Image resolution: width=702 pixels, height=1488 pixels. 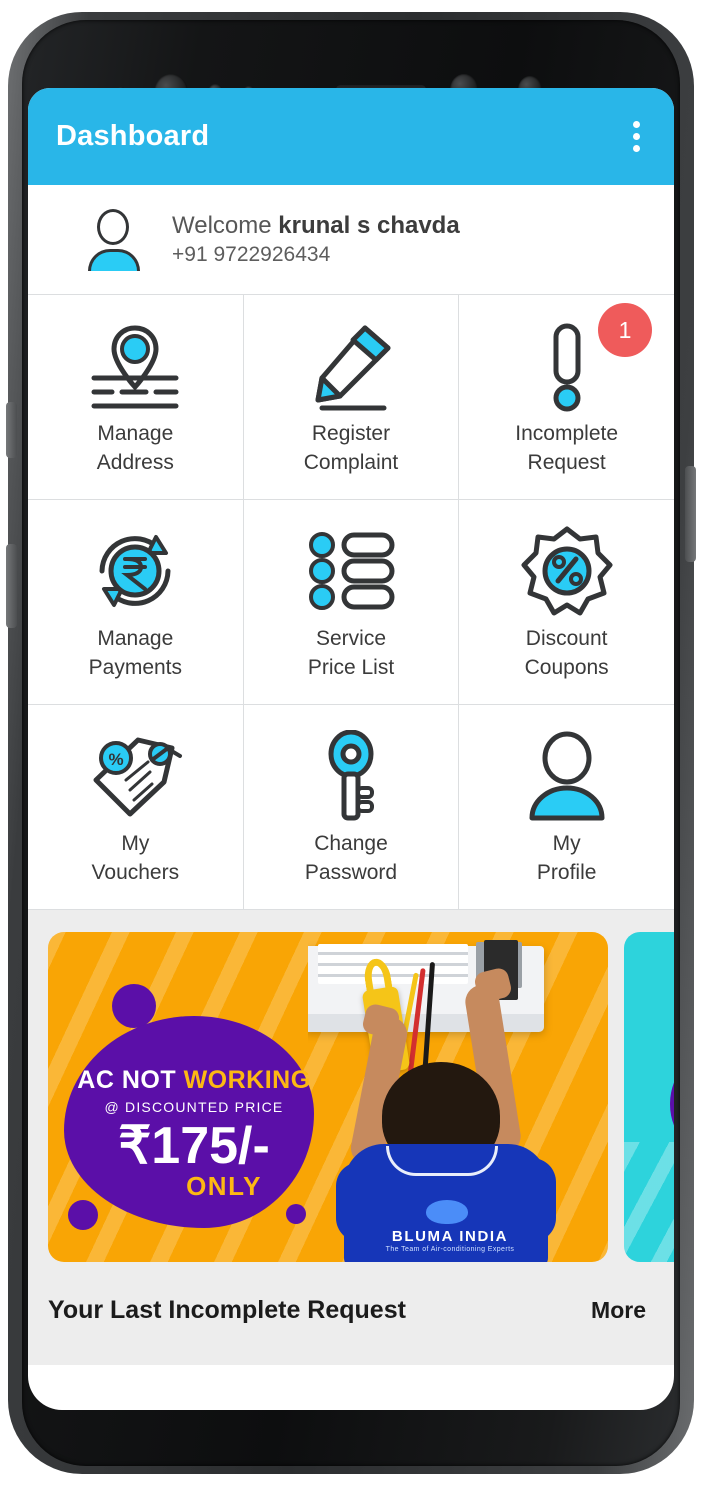 I want to click on exclamation-mark-icon, so click(x=567, y=366).